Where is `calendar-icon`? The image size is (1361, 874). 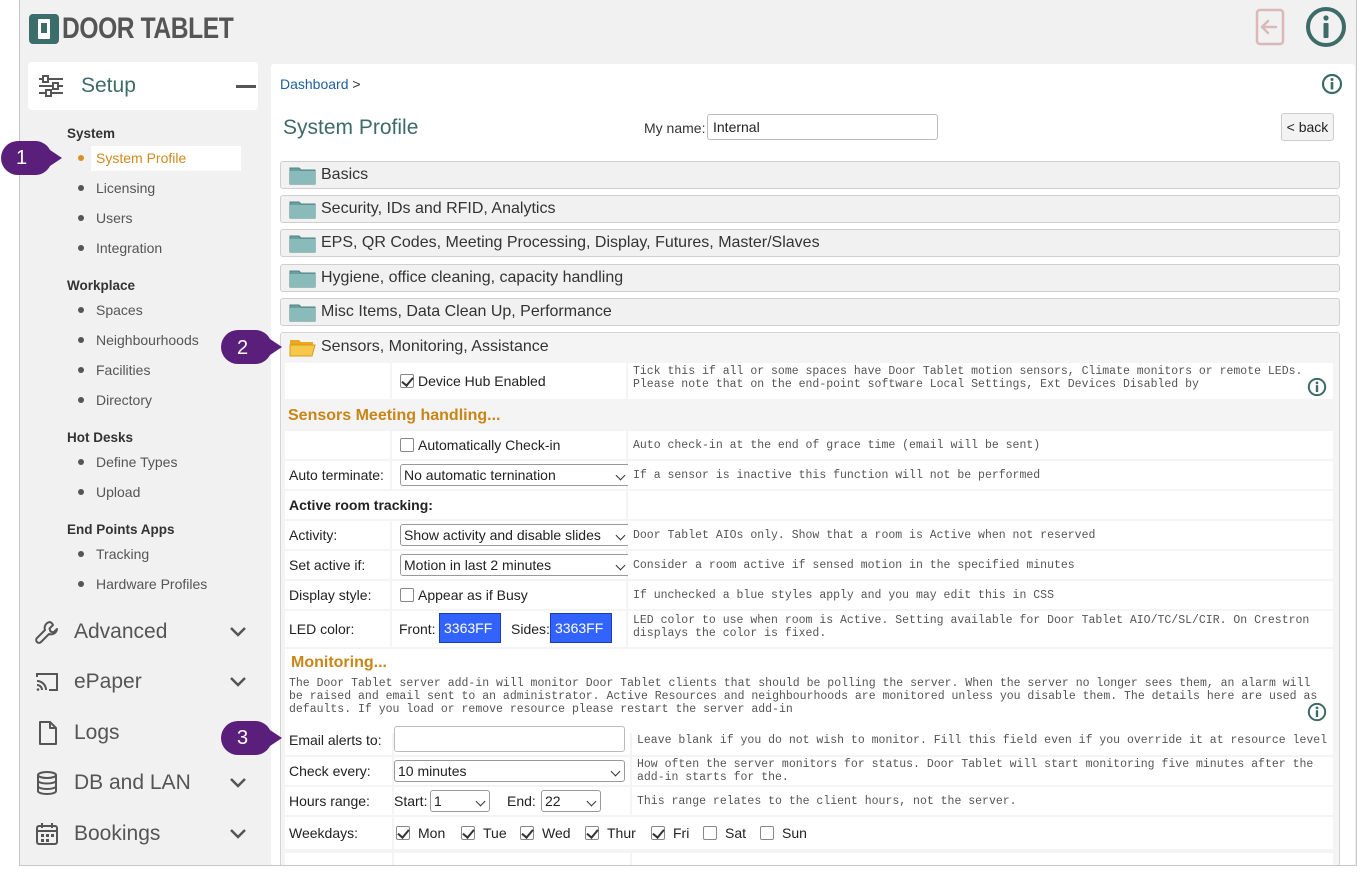 calendar-icon is located at coordinates (47, 834).